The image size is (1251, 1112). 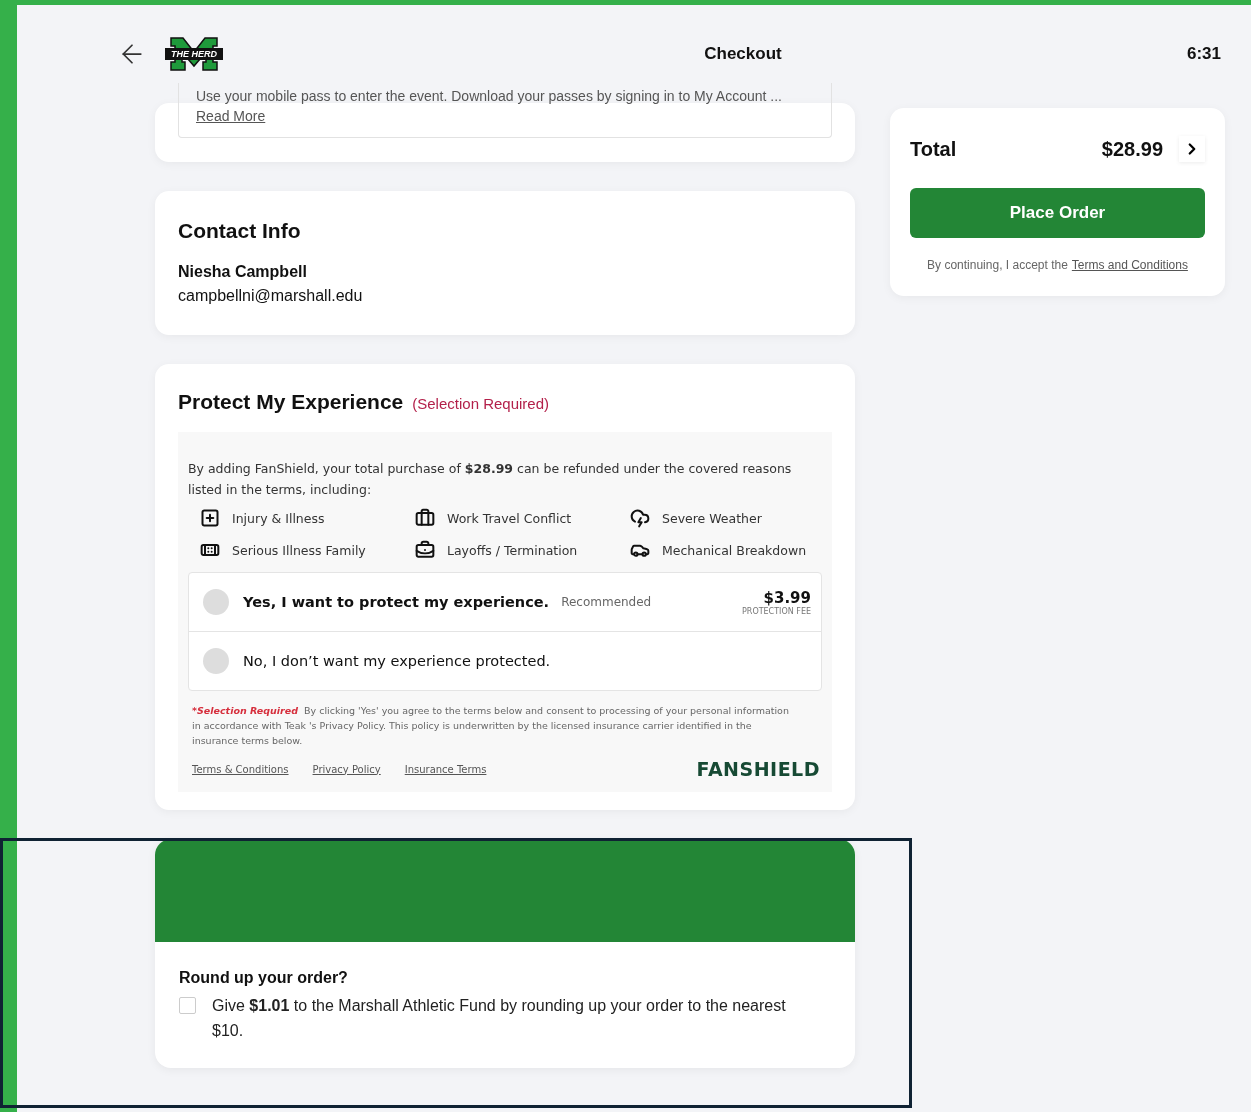 What do you see at coordinates (1057, 213) in the screenshot?
I see `place-order-button: Place Order` at bounding box center [1057, 213].